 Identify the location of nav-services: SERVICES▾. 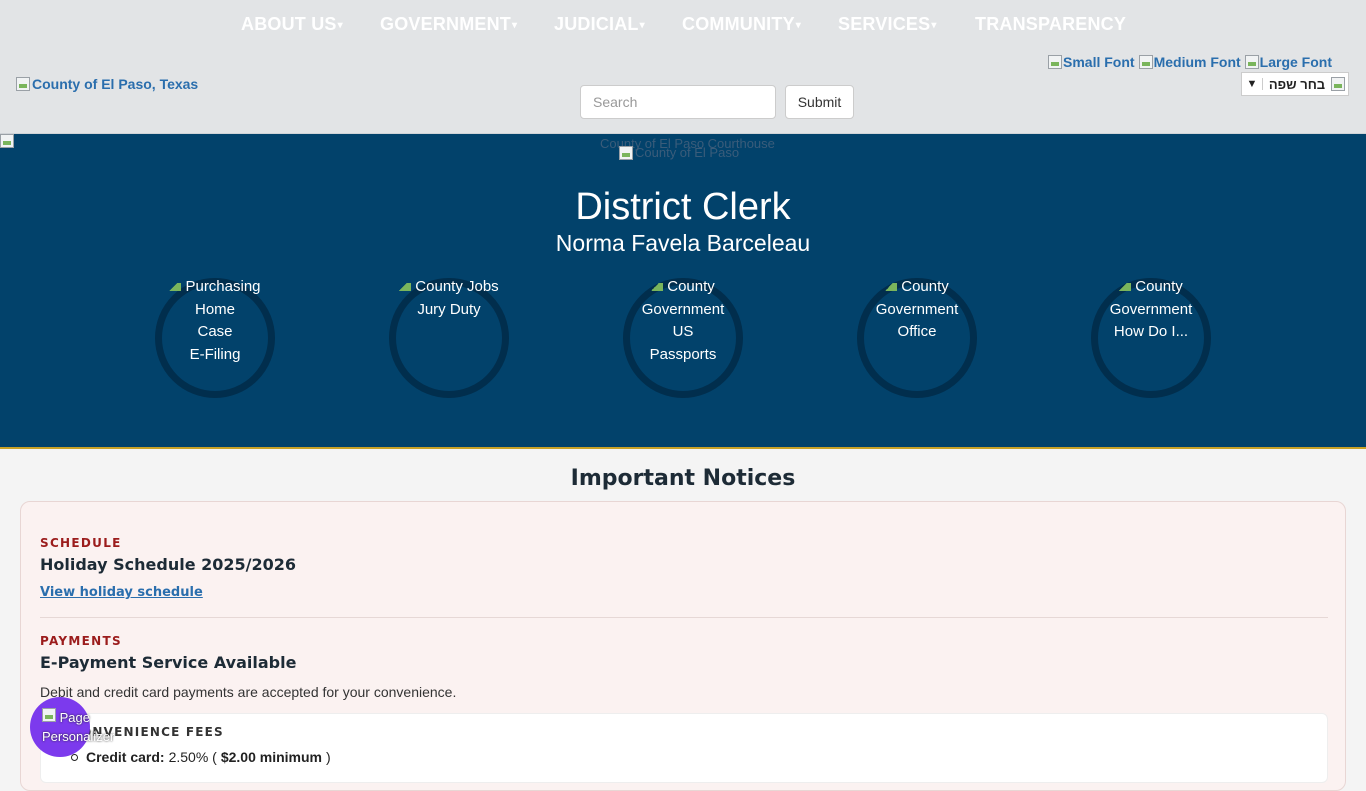
(887, 24).